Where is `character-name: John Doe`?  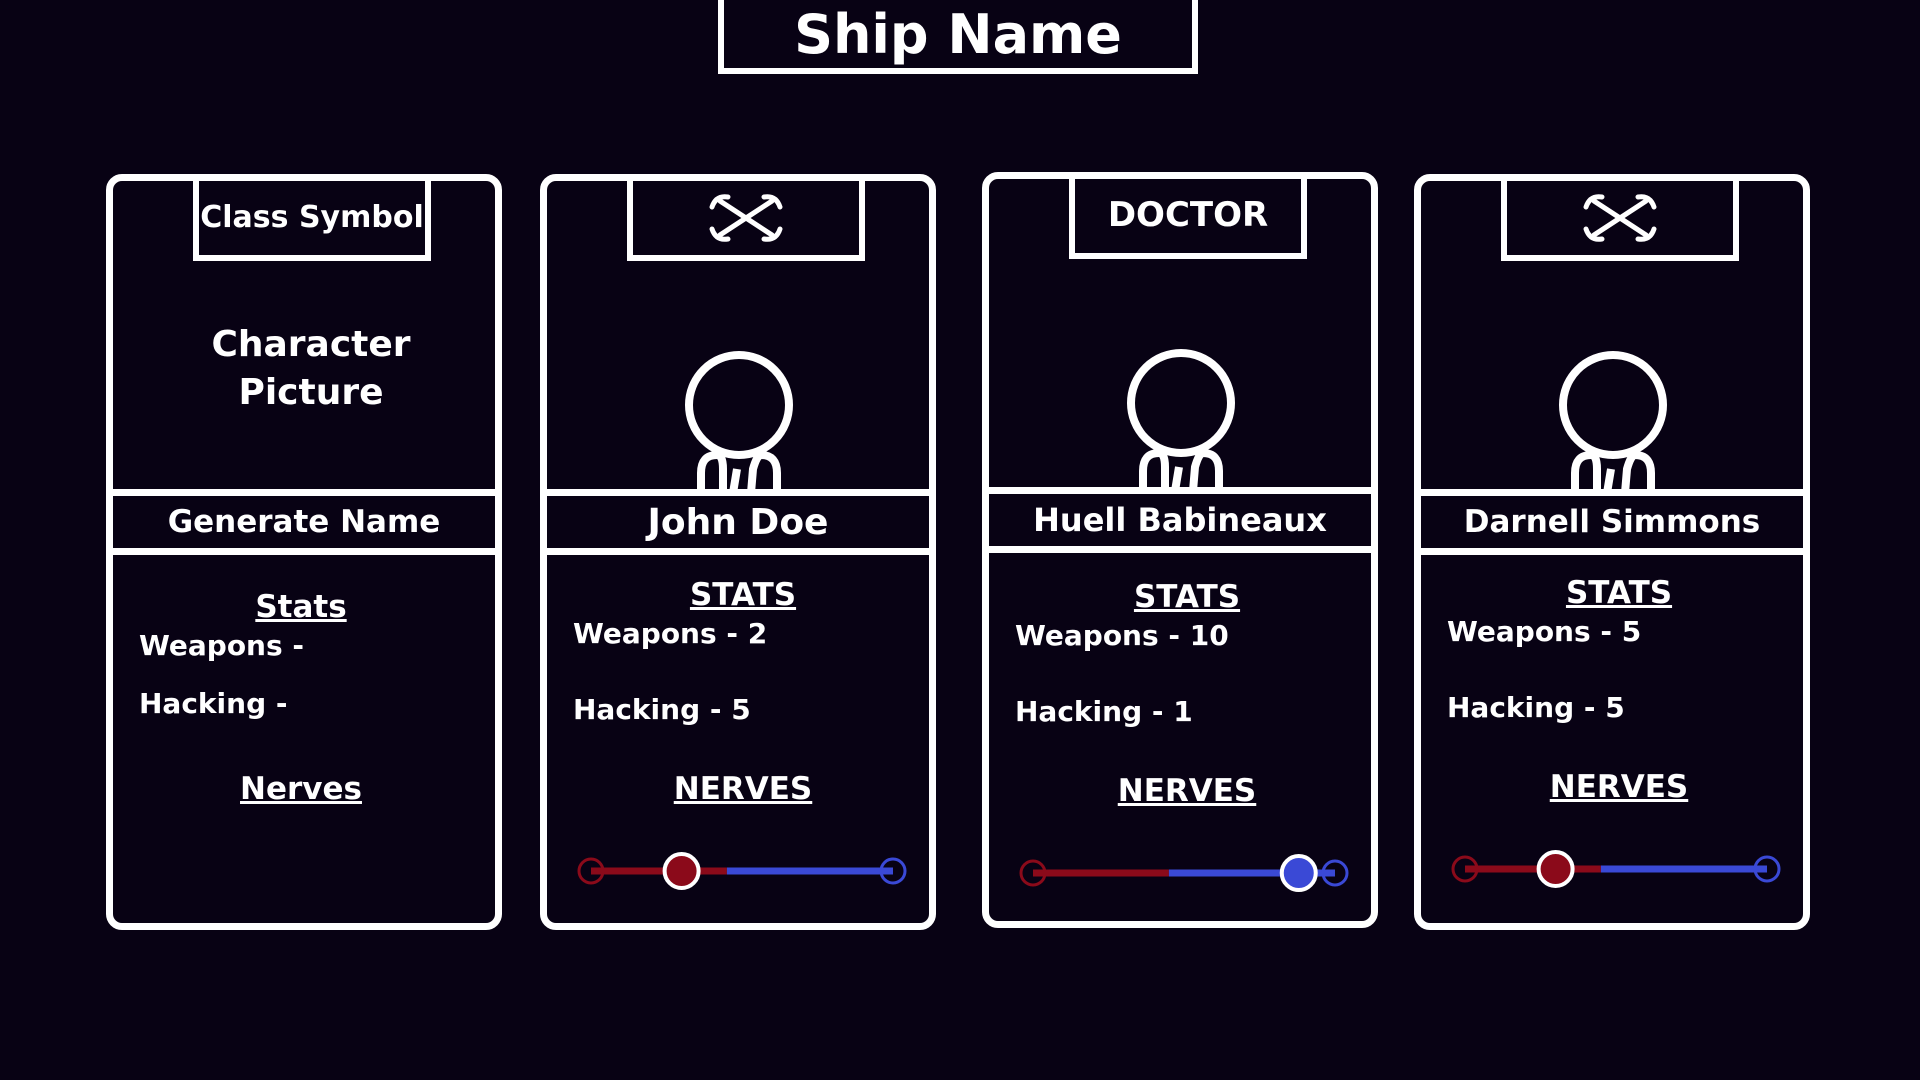 character-name: John Doe is located at coordinates (738, 522).